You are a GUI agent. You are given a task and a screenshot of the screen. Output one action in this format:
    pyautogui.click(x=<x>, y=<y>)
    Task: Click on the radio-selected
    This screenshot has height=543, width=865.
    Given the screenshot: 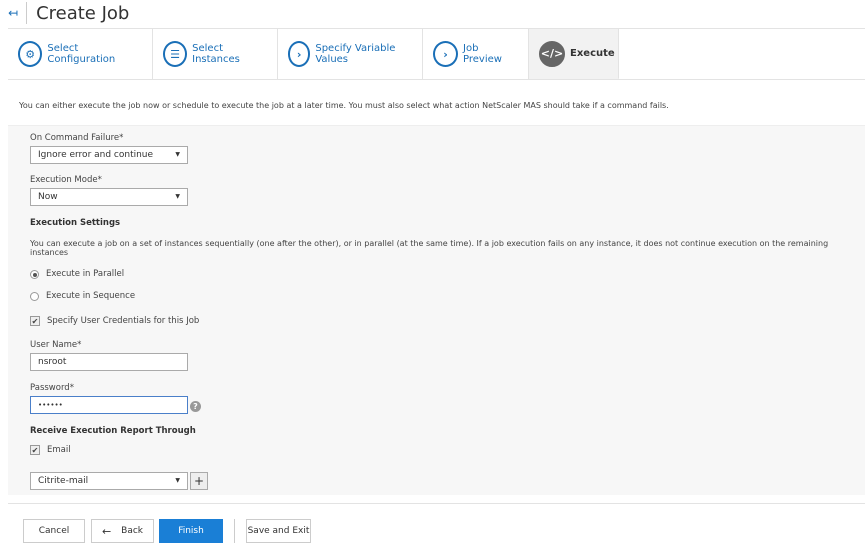 What is the action you would take?
    pyautogui.click(x=34, y=274)
    